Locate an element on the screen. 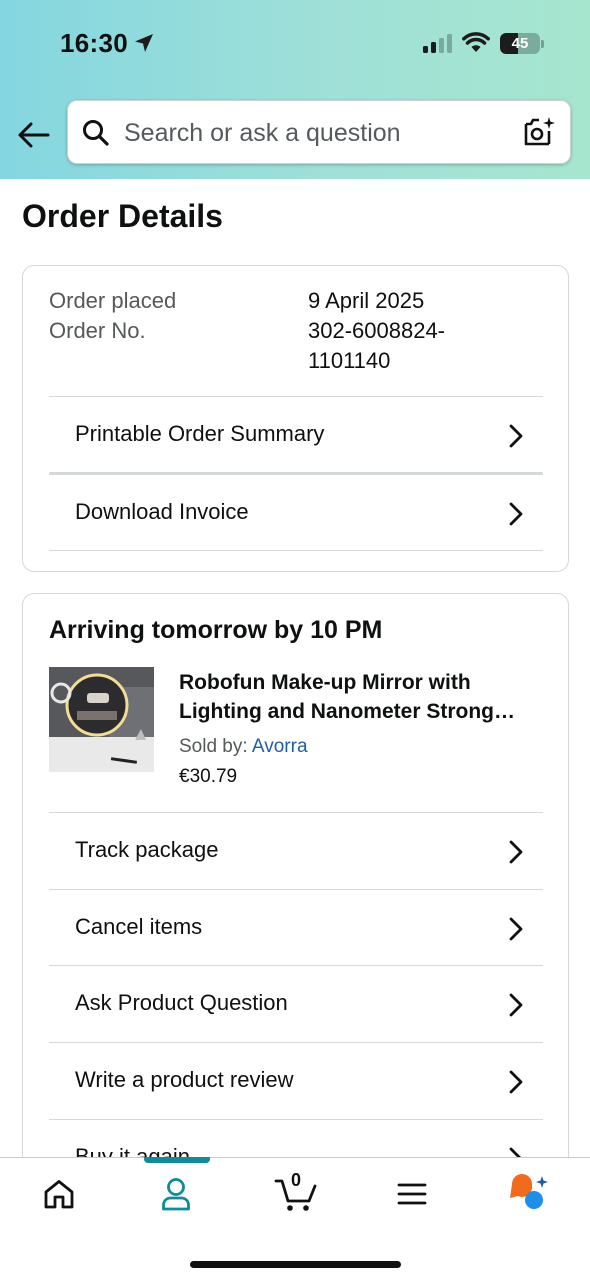 The width and height of the screenshot is (590, 1280). order-placed-value: 9 April 2025 is located at coordinates (366, 300).